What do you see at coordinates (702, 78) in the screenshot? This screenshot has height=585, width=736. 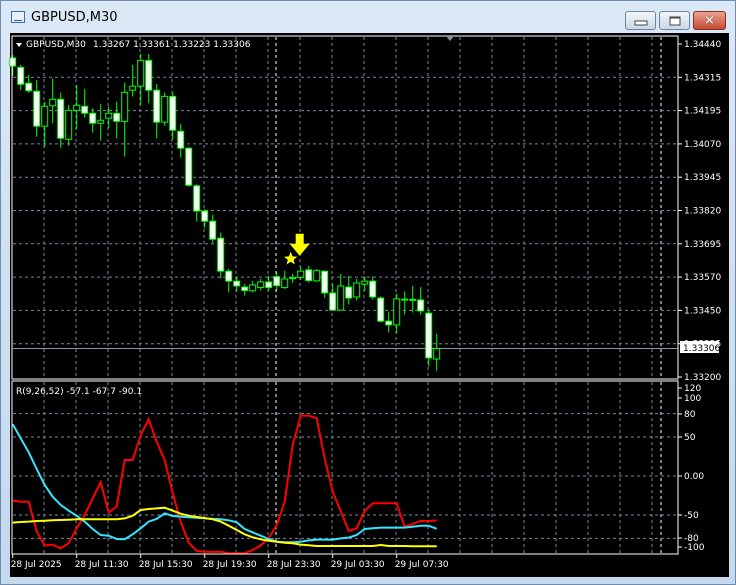 I see `price-tick-label: 1.34315` at bounding box center [702, 78].